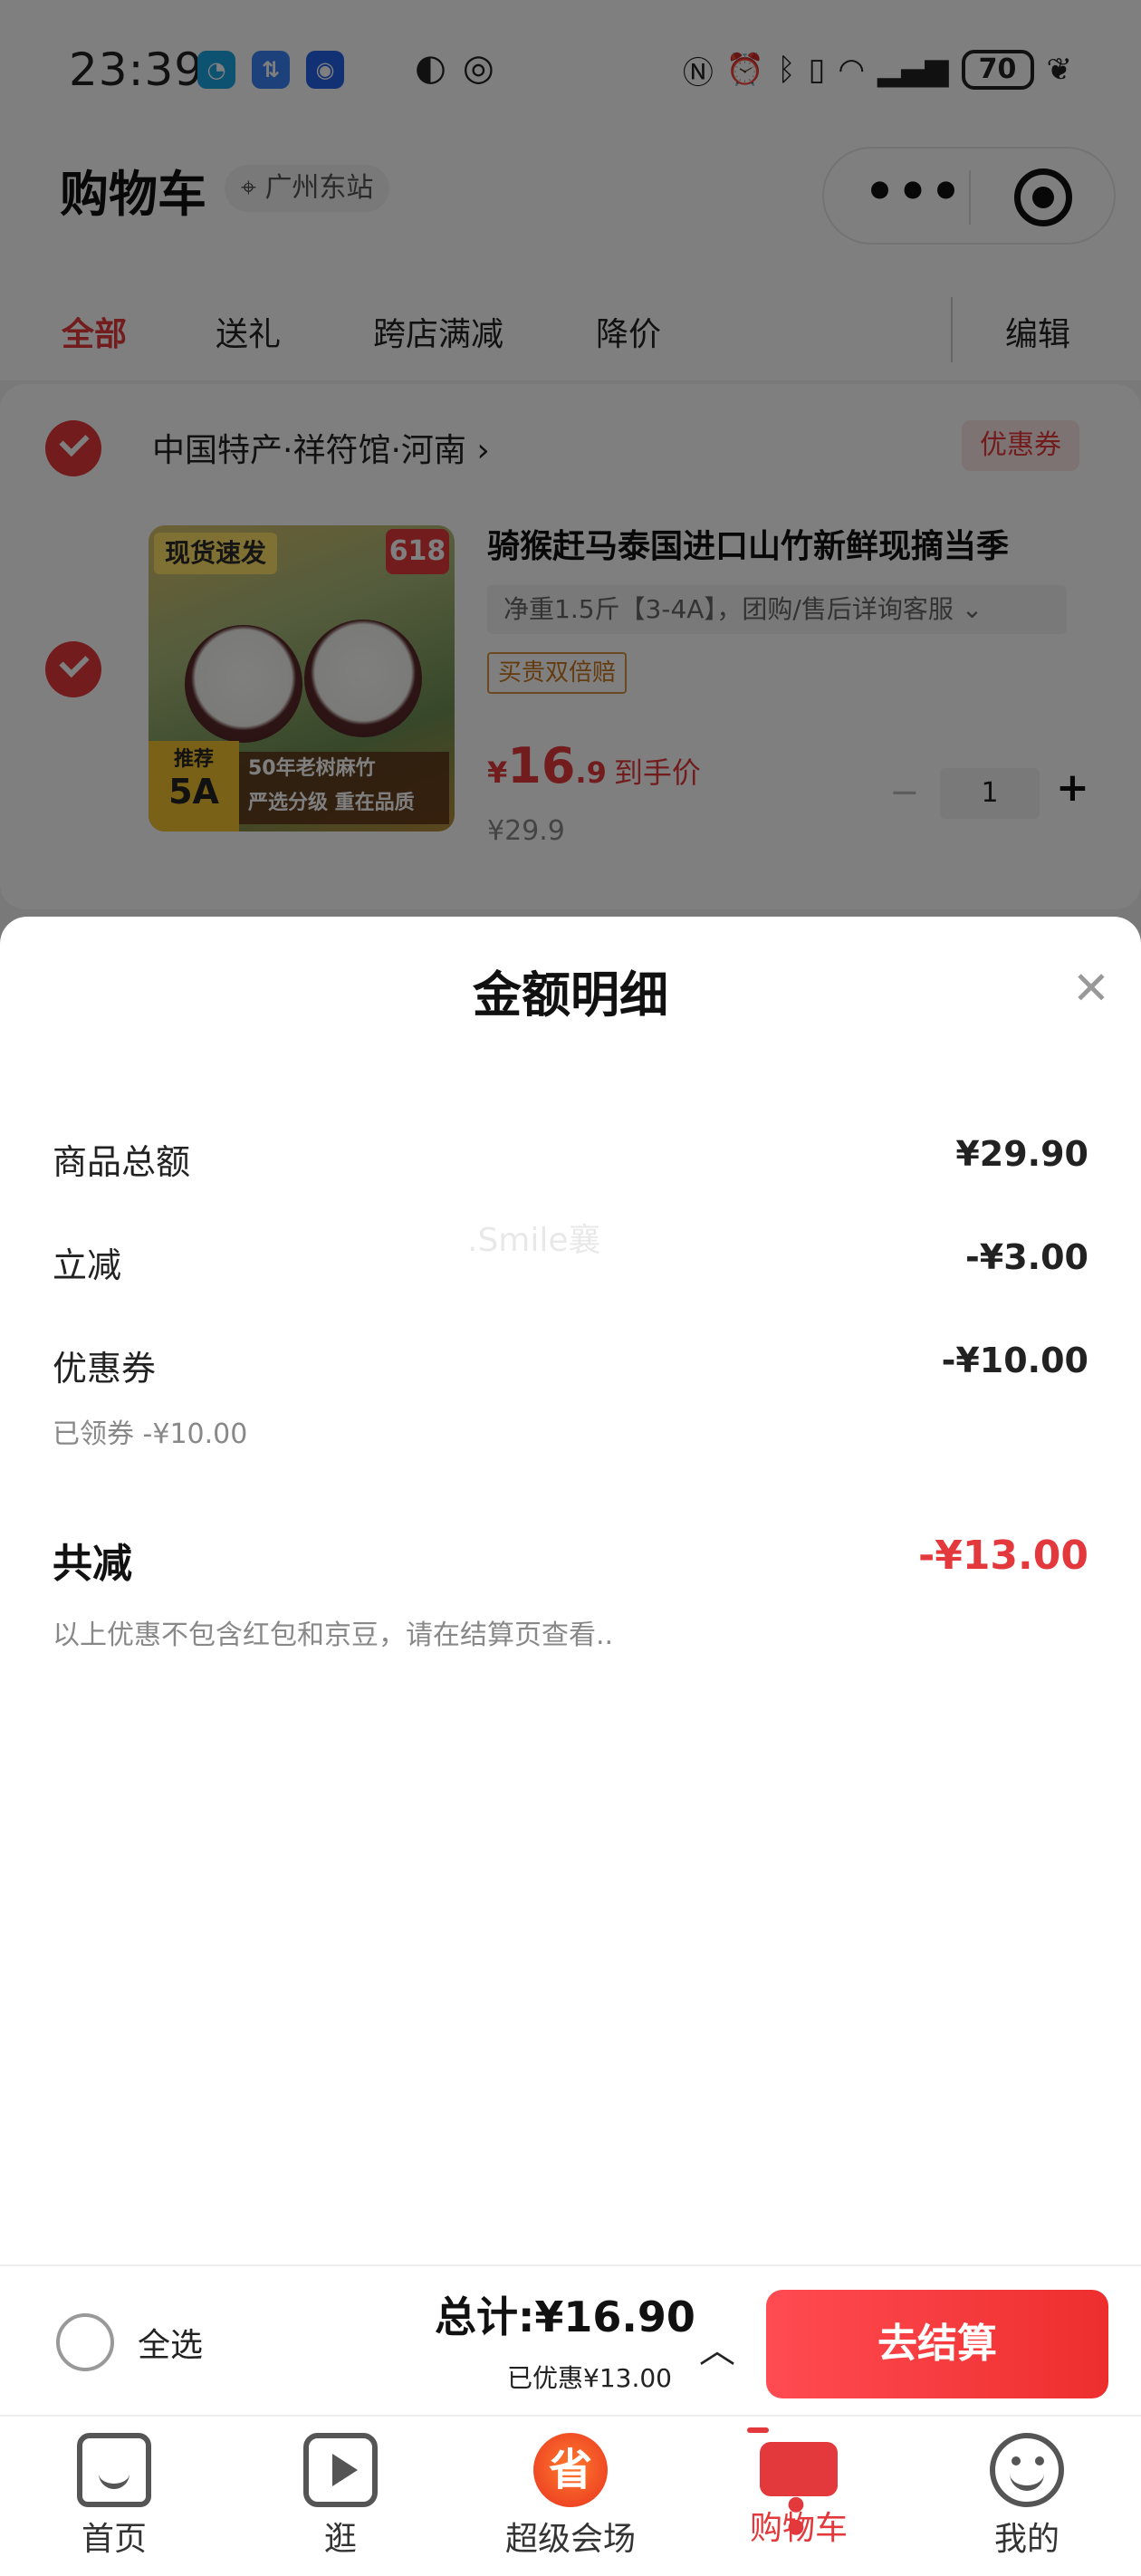 The image size is (1141, 2576). I want to click on bottom-tab-bar: 首页 逛 省 超级会场 购物车 我的, so click(570, 2495).